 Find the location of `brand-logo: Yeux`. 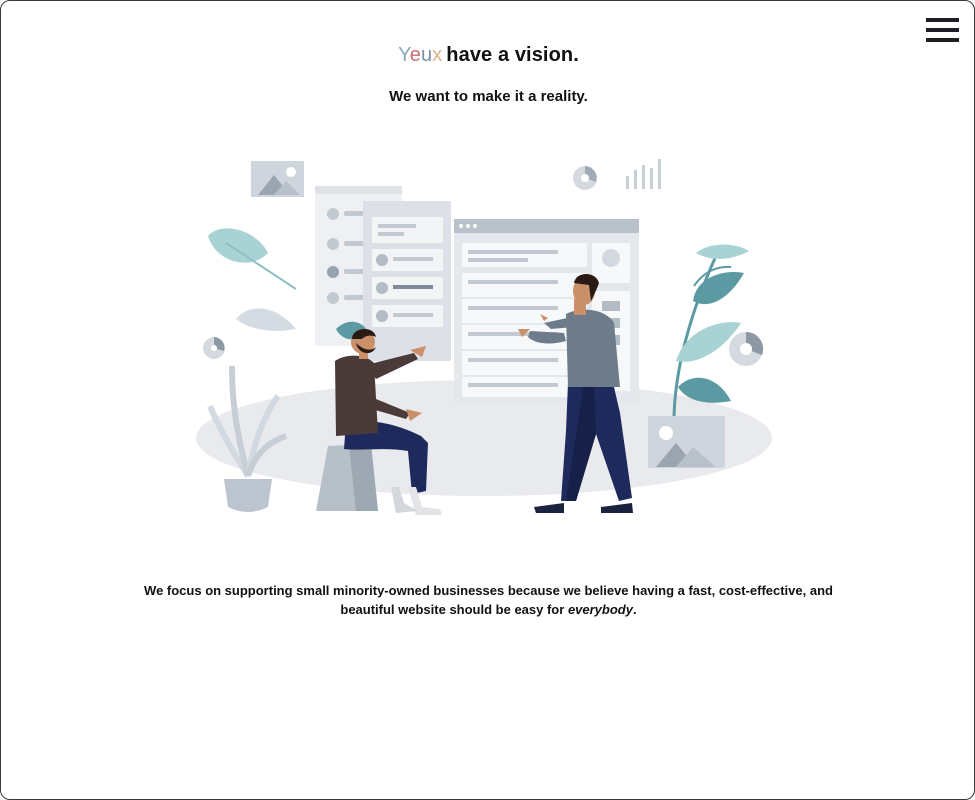

brand-logo: Yeux is located at coordinates (420, 55).